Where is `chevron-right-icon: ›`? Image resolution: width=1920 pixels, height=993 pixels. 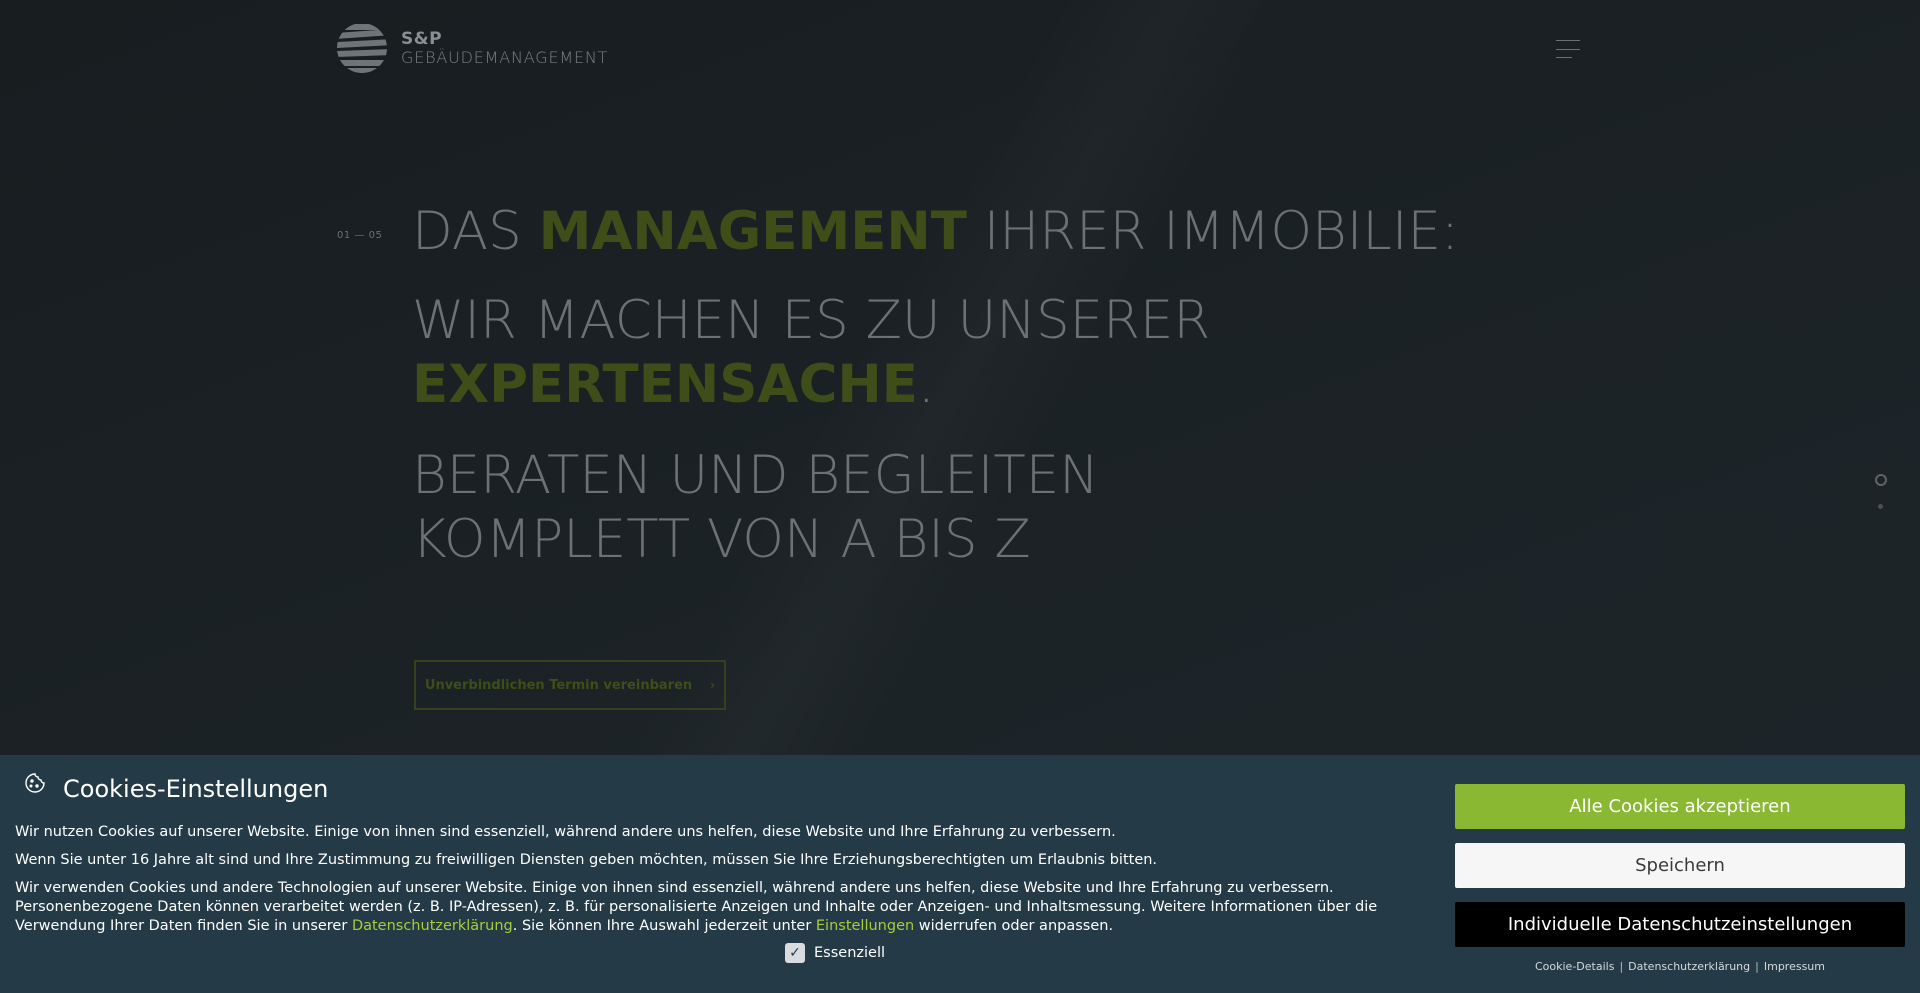
chevron-right-icon: › is located at coordinates (713, 685).